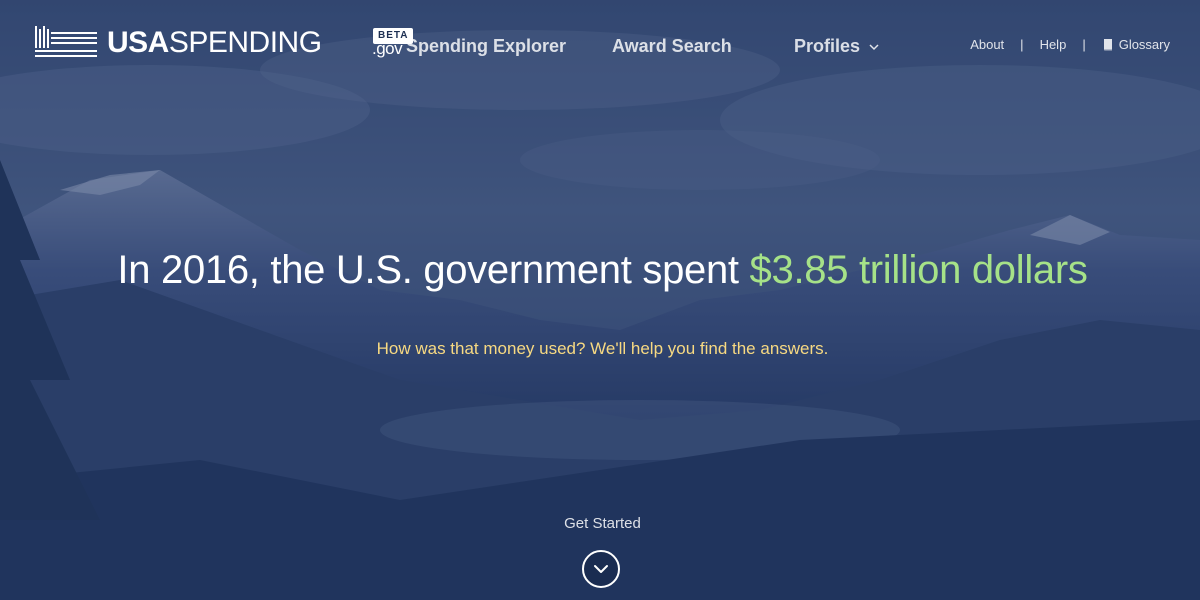  What do you see at coordinates (387, 48) in the screenshot?
I see `logo-gov-text: .gov` at bounding box center [387, 48].